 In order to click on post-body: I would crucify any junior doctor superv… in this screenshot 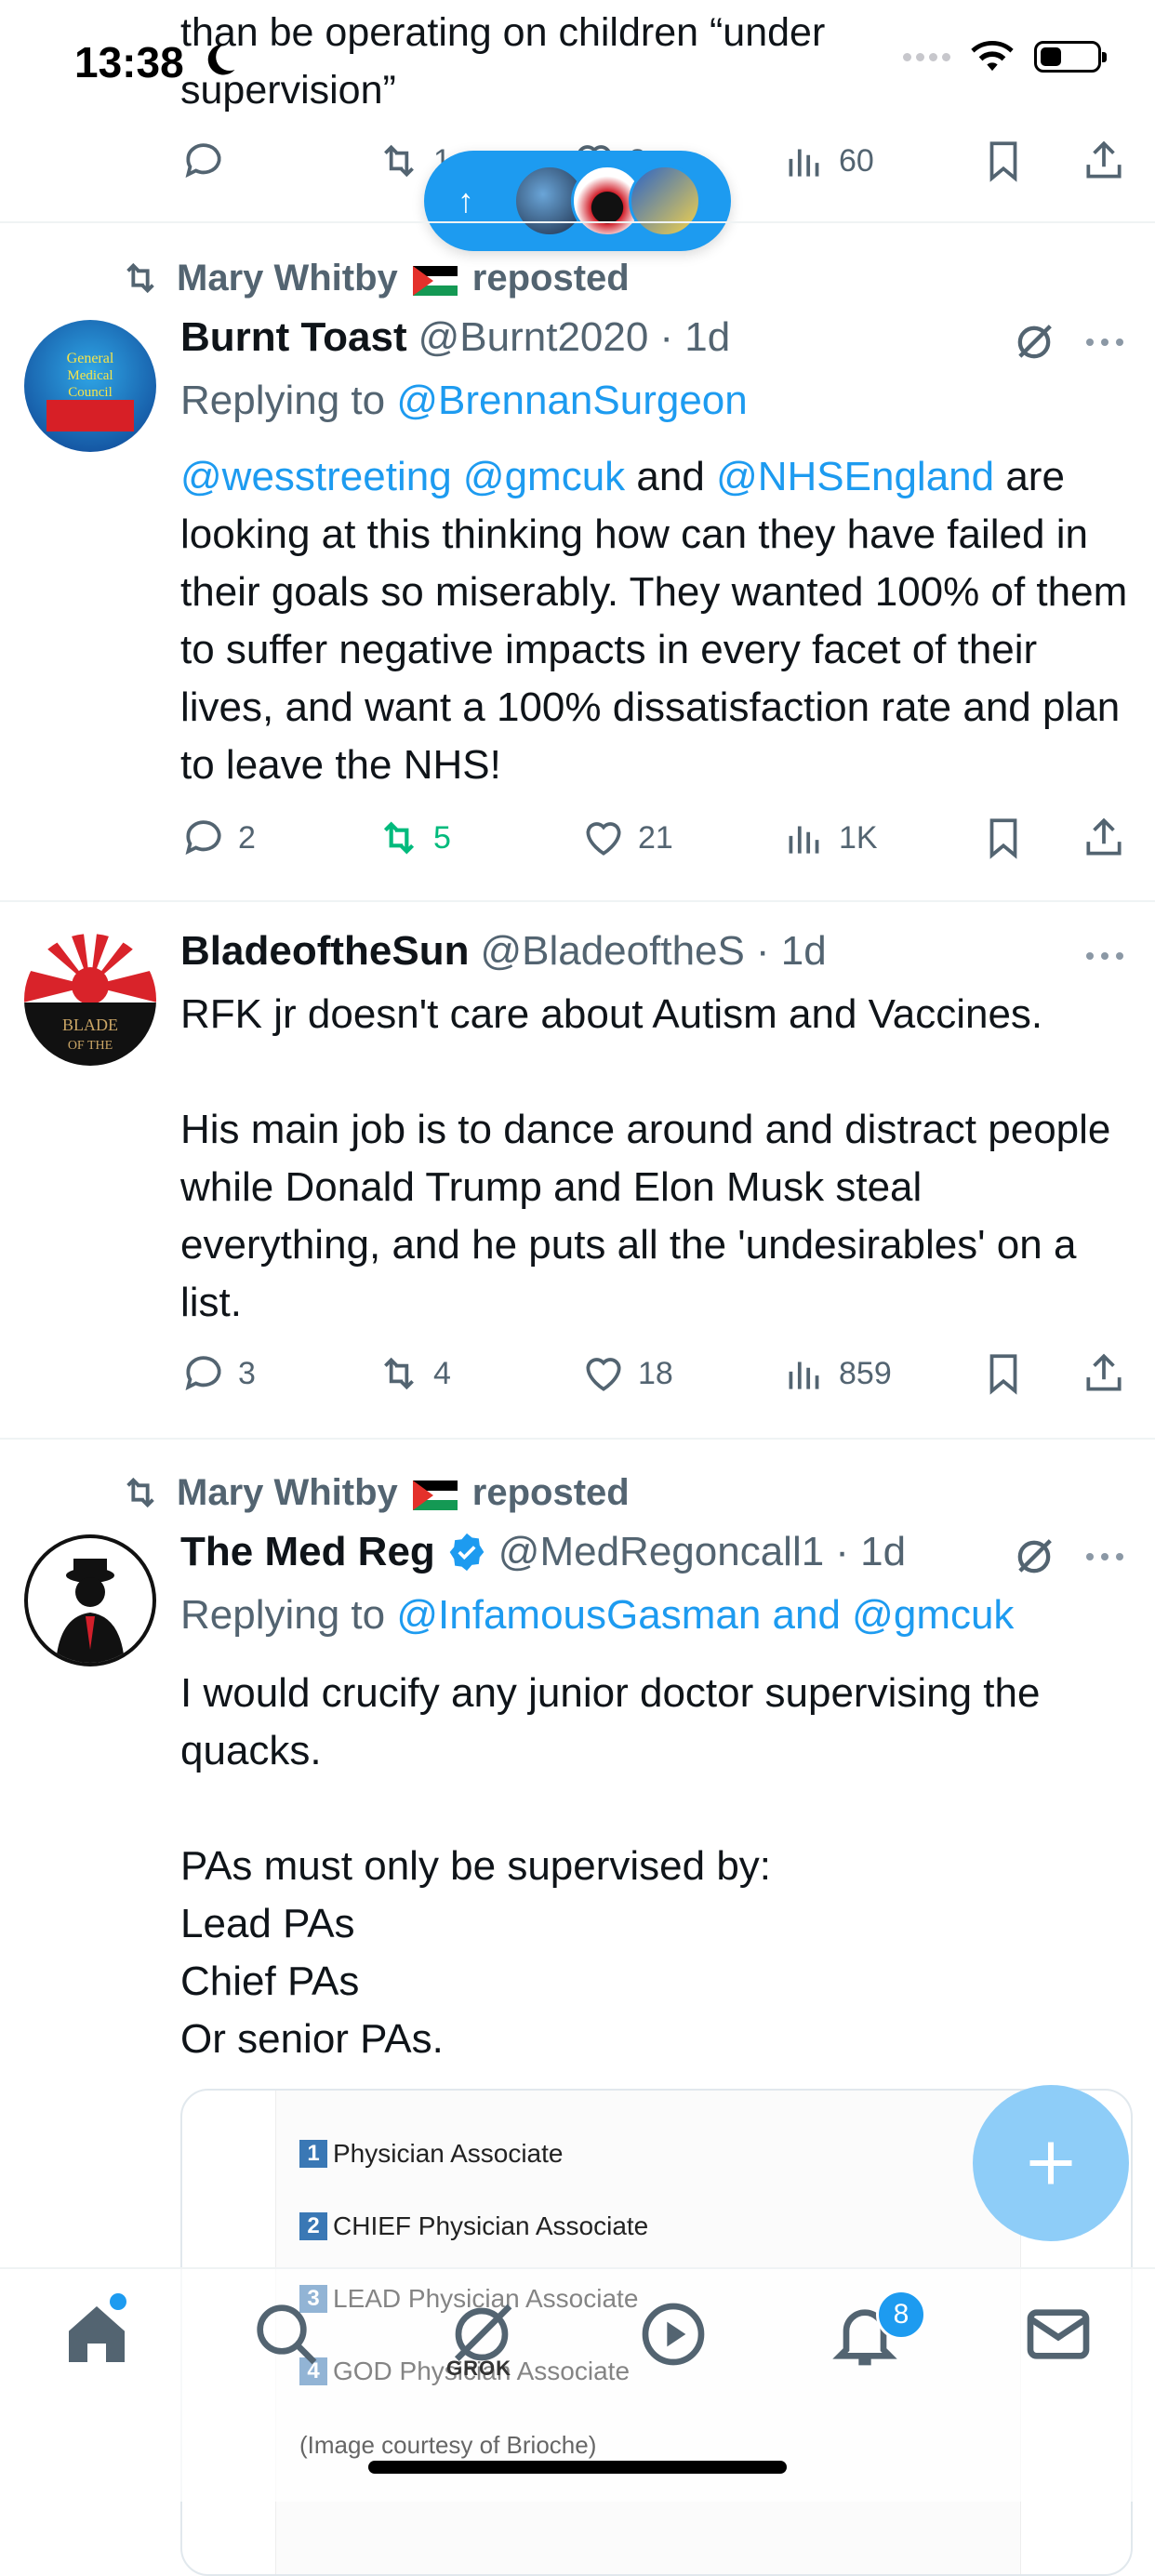, I will do `click(610, 1866)`.